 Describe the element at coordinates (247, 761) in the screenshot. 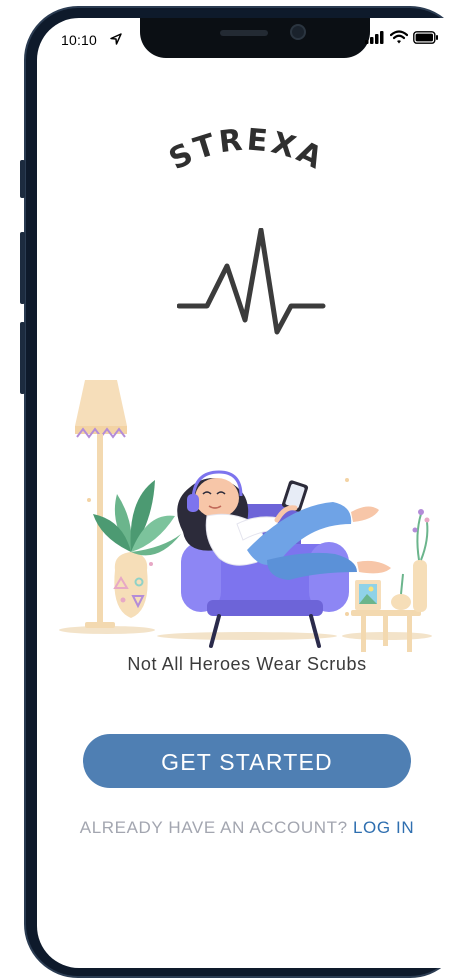

I see `get-started-button: GET STARTED` at that location.